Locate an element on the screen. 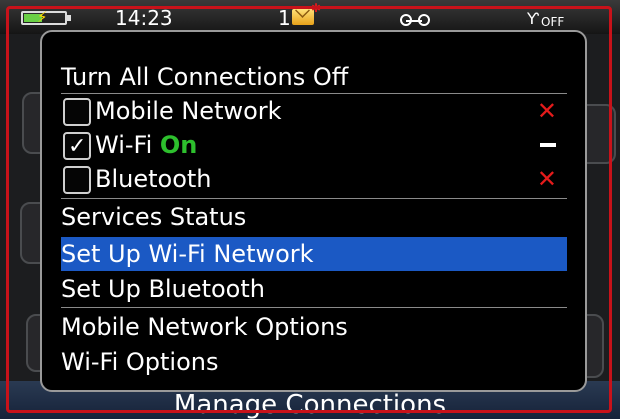 The height and width of the screenshot is (419, 620). menu-item-label: Mobile Network is located at coordinates (188, 111).